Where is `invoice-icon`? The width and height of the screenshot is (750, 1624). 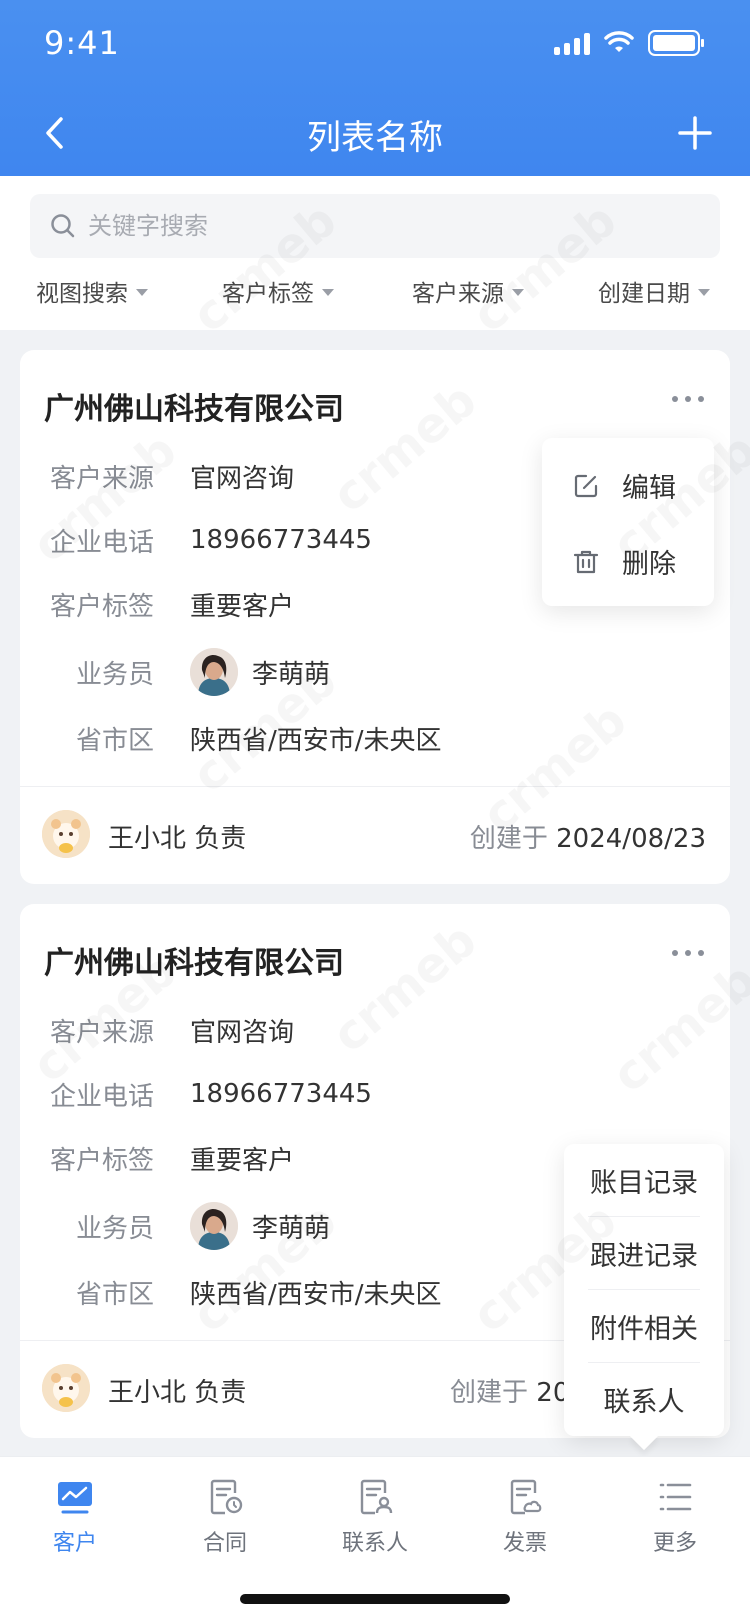
invoice-icon is located at coordinates (526, 1497).